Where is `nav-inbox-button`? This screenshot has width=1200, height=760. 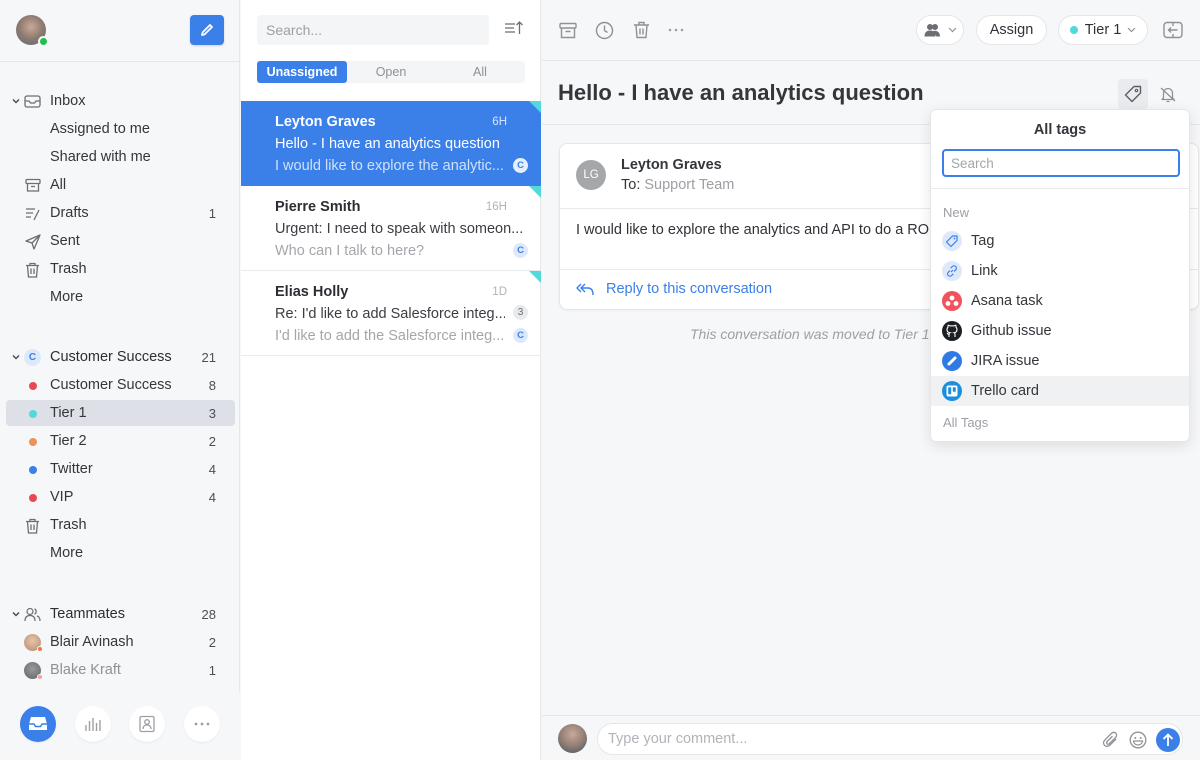
nav-inbox-button is located at coordinates (38, 724).